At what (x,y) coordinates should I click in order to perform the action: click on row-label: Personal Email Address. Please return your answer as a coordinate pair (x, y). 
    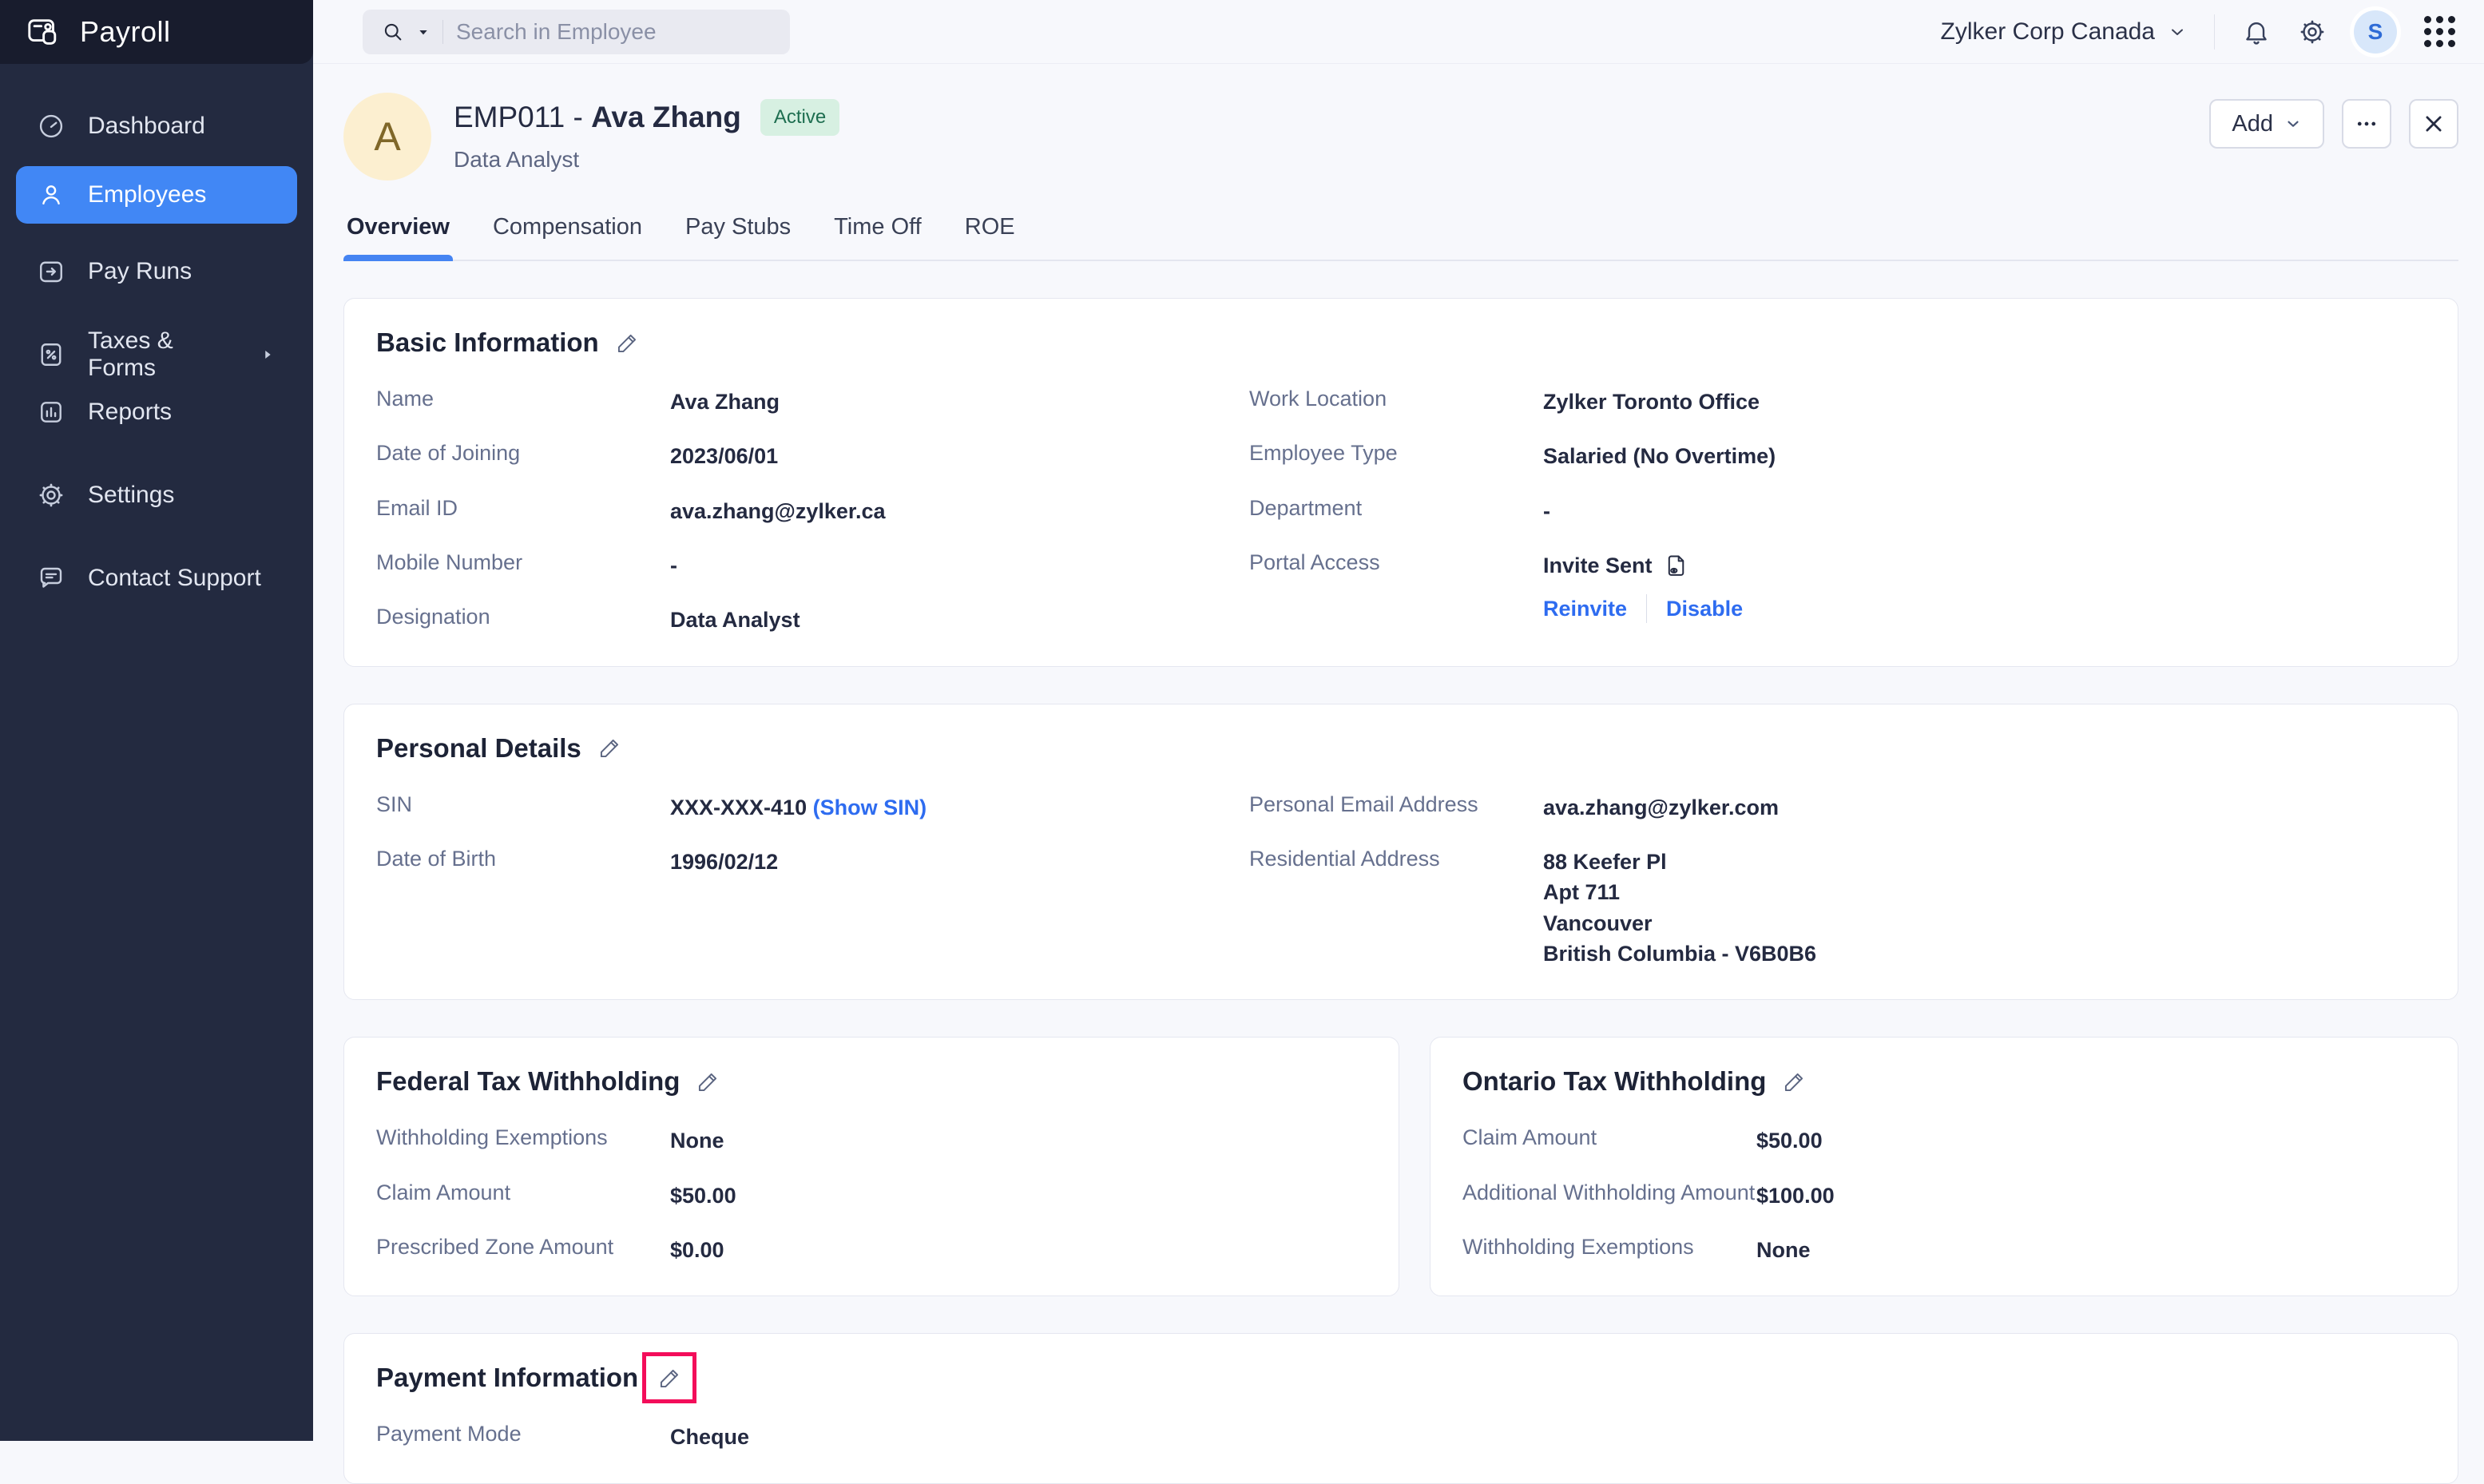
    Looking at the image, I should click on (1363, 804).